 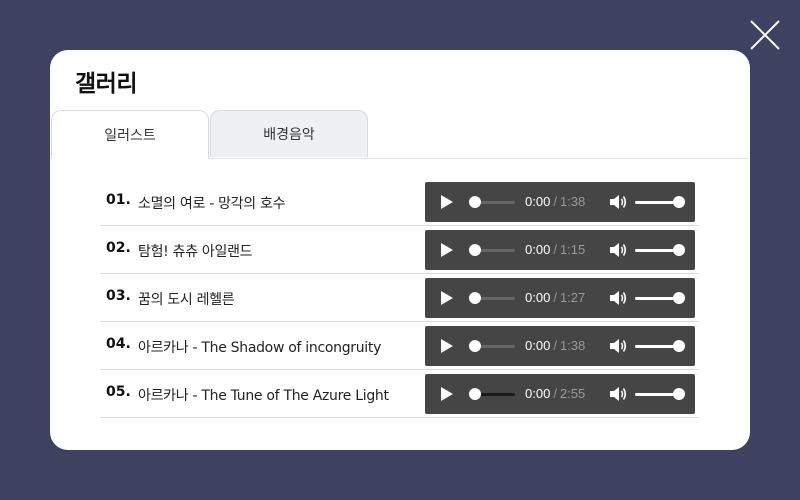 What do you see at coordinates (118, 392) in the screenshot?
I see `track-number: 05.` at bounding box center [118, 392].